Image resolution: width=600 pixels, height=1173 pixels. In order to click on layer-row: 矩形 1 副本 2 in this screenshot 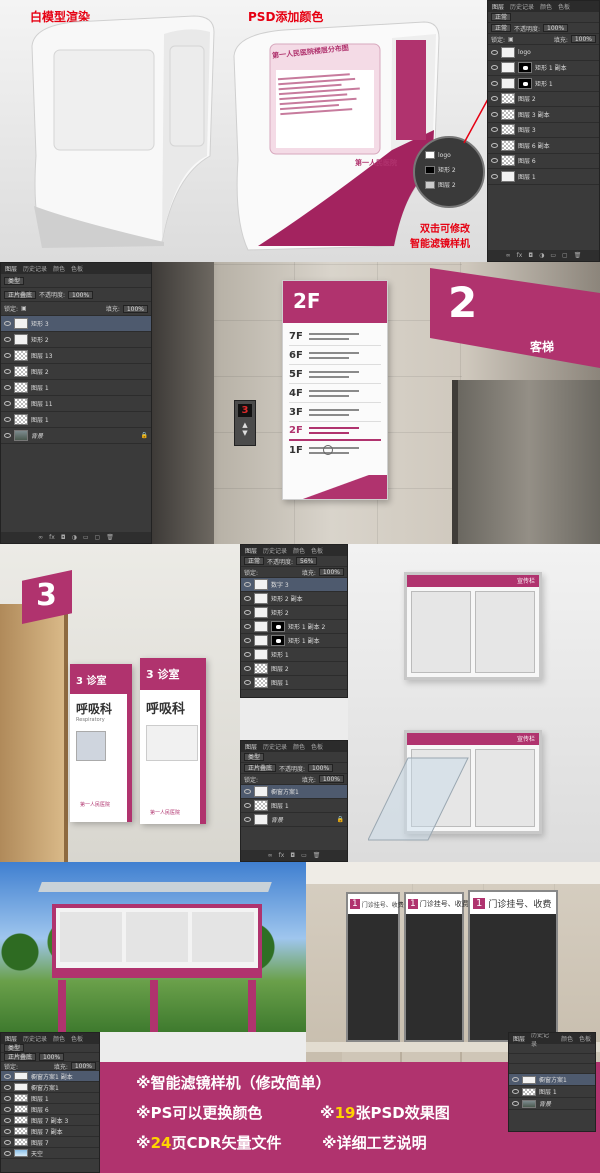, I will do `click(294, 627)`.